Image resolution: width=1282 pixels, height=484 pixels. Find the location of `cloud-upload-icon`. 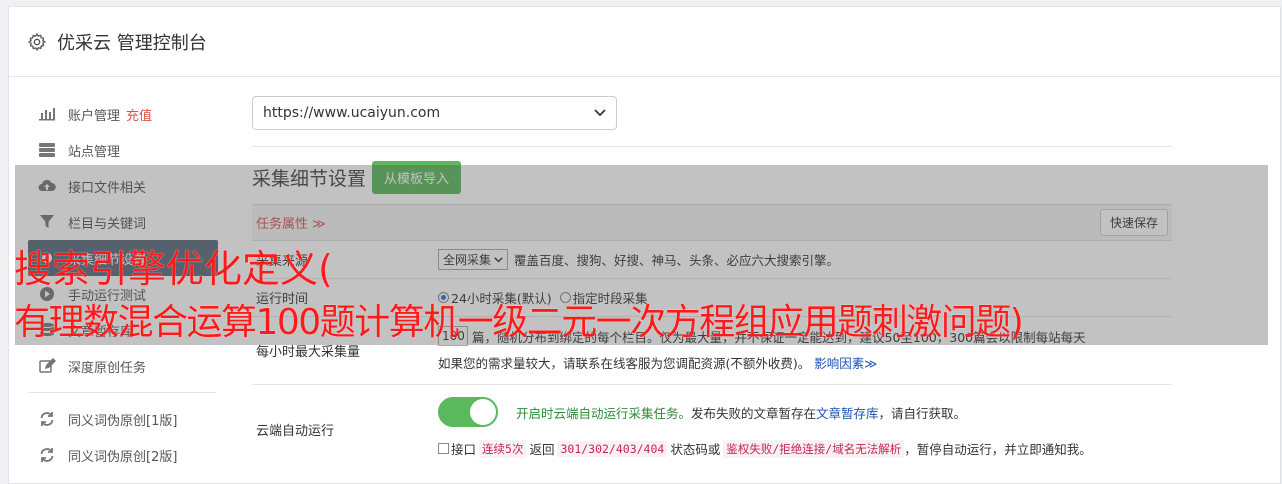

cloud-upload-icon is located at coordinates (47, 185).